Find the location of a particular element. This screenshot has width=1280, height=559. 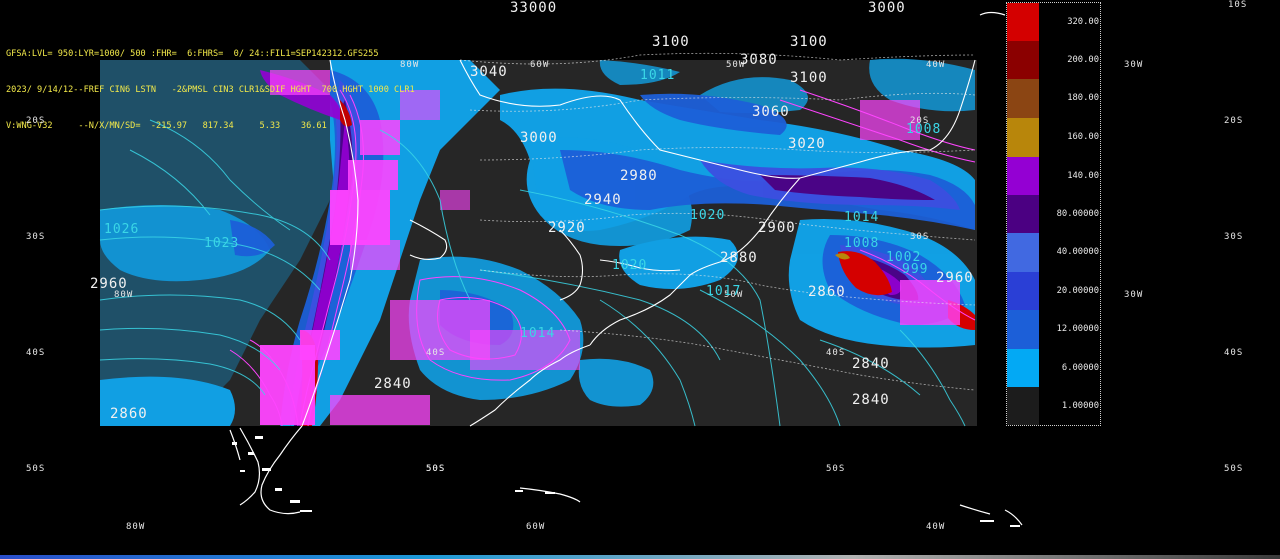

colorbar-row: 320.00 is located at coordinates (1053, 22).